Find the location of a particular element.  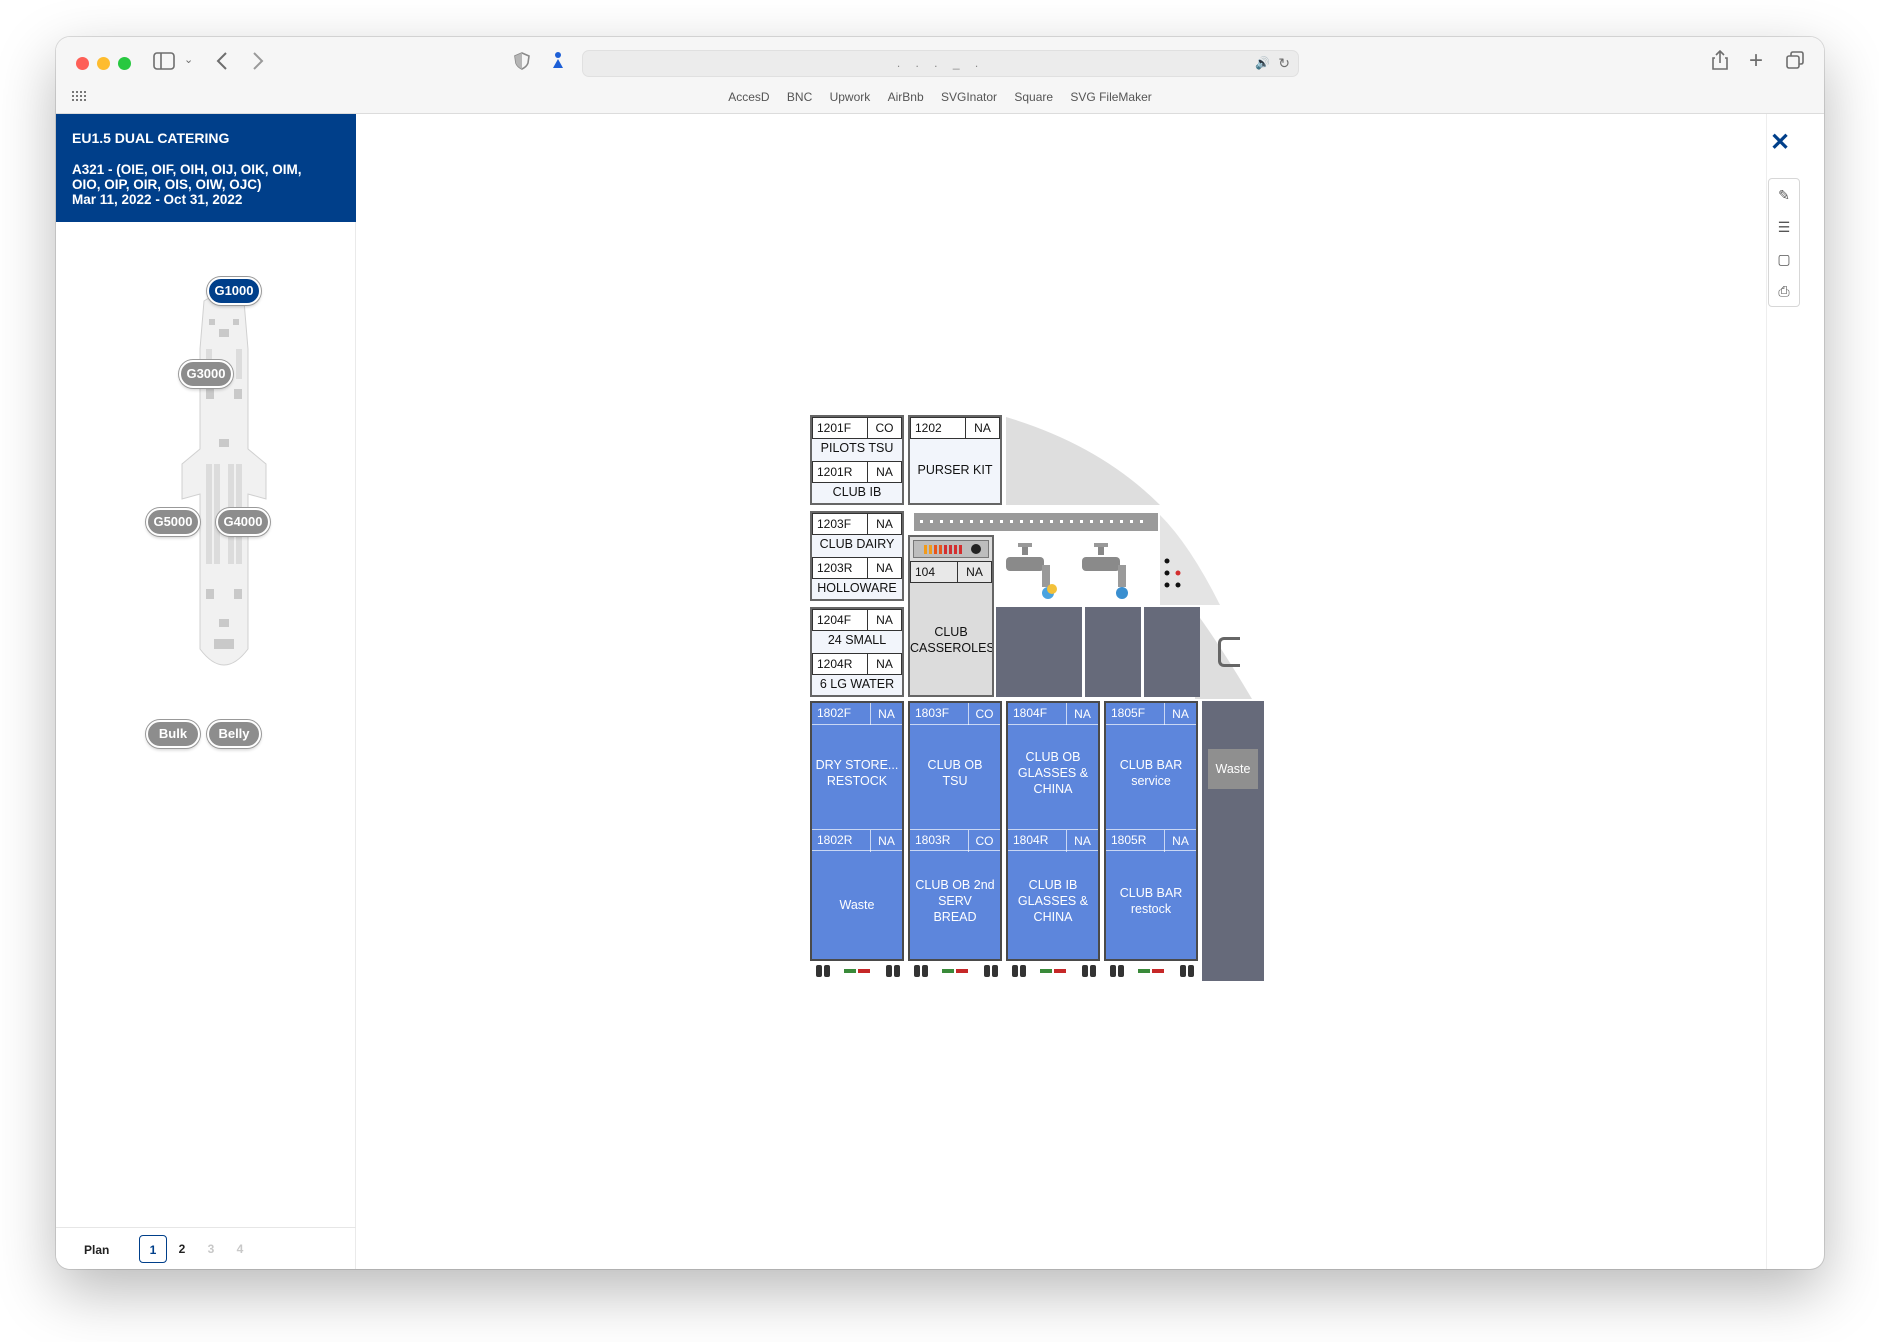

cart-code: 1805R is located at coordinates (1129, 840).